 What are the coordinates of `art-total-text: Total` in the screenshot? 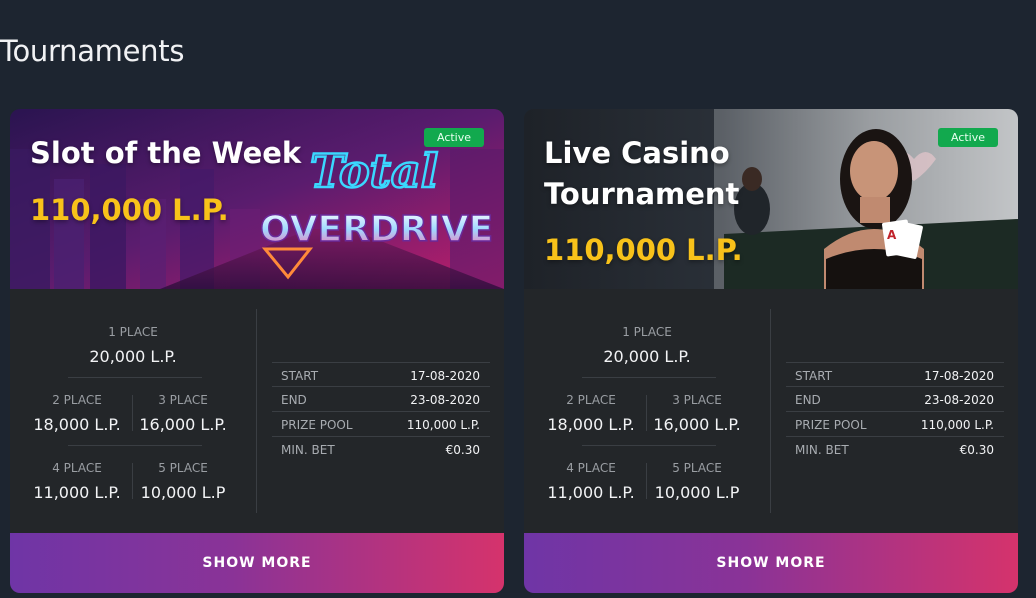 It's located at (374, 171).